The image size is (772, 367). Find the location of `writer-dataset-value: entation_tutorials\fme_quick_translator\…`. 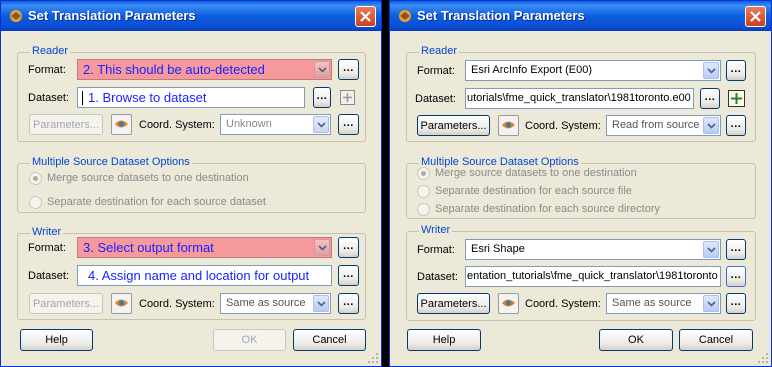

writer-dataset-value: entation_tutorials\fme_quick_translator\… is located at coordinates (592, 276).